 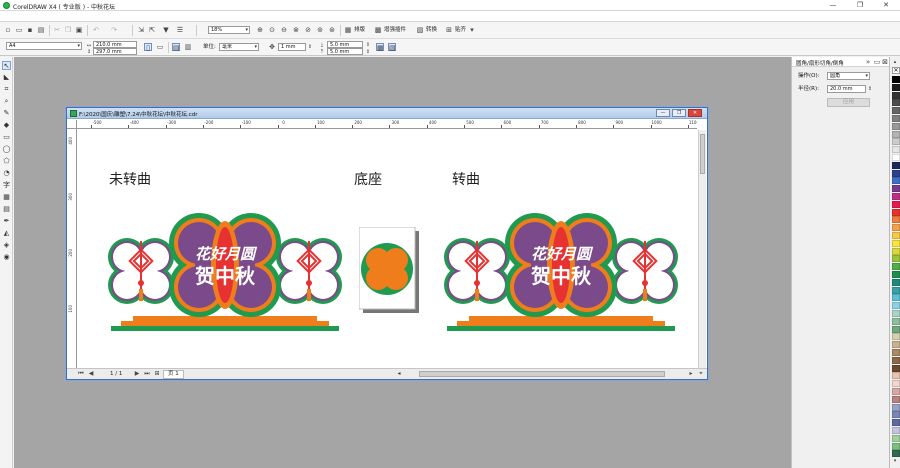 I want to click on no-color-swatch: ✕, so click(x=896, y=70).